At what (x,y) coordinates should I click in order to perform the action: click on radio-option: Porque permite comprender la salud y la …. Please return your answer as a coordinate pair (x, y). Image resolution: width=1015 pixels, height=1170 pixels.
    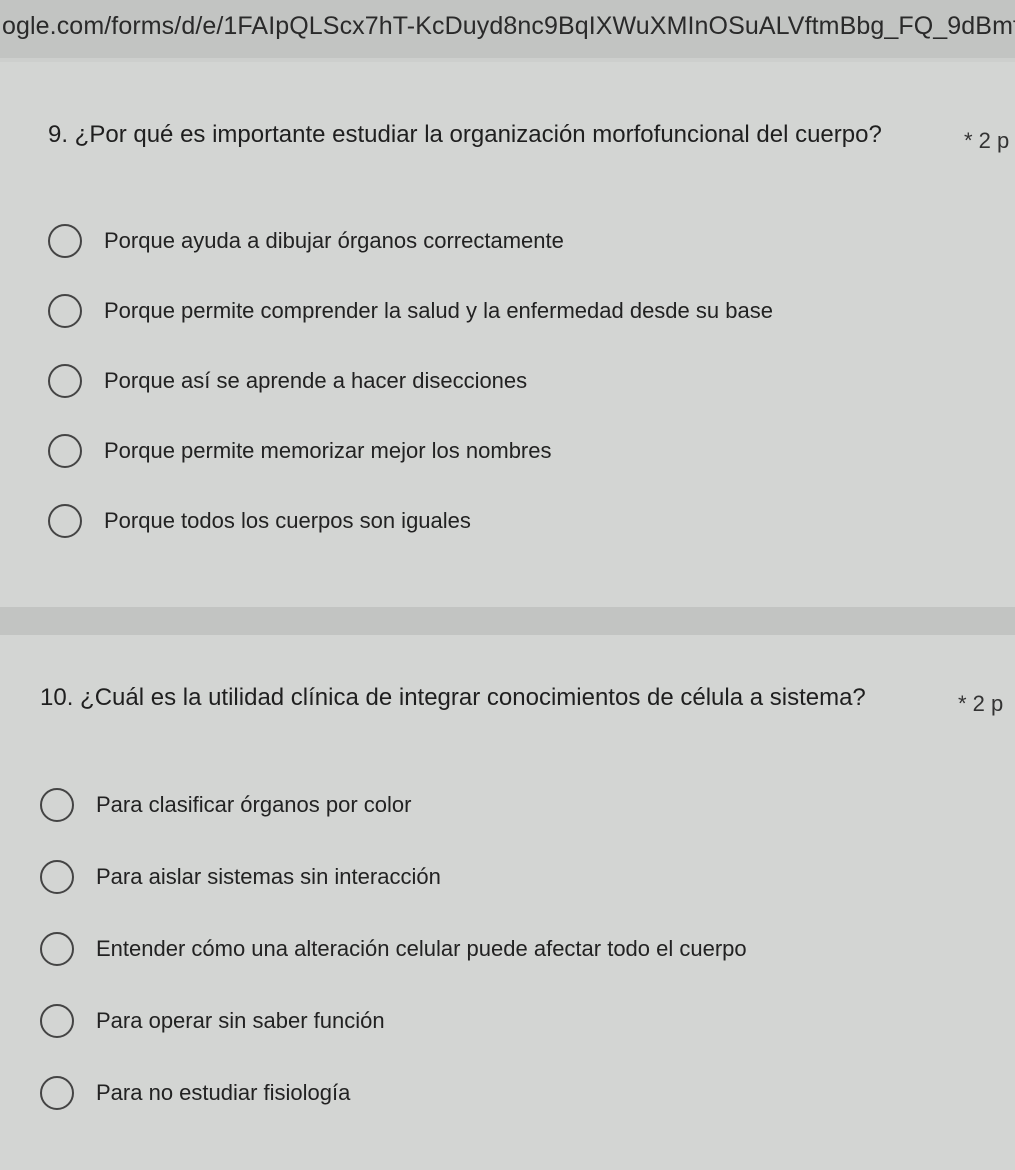
    Looking at the image, I should click on (531, 311).